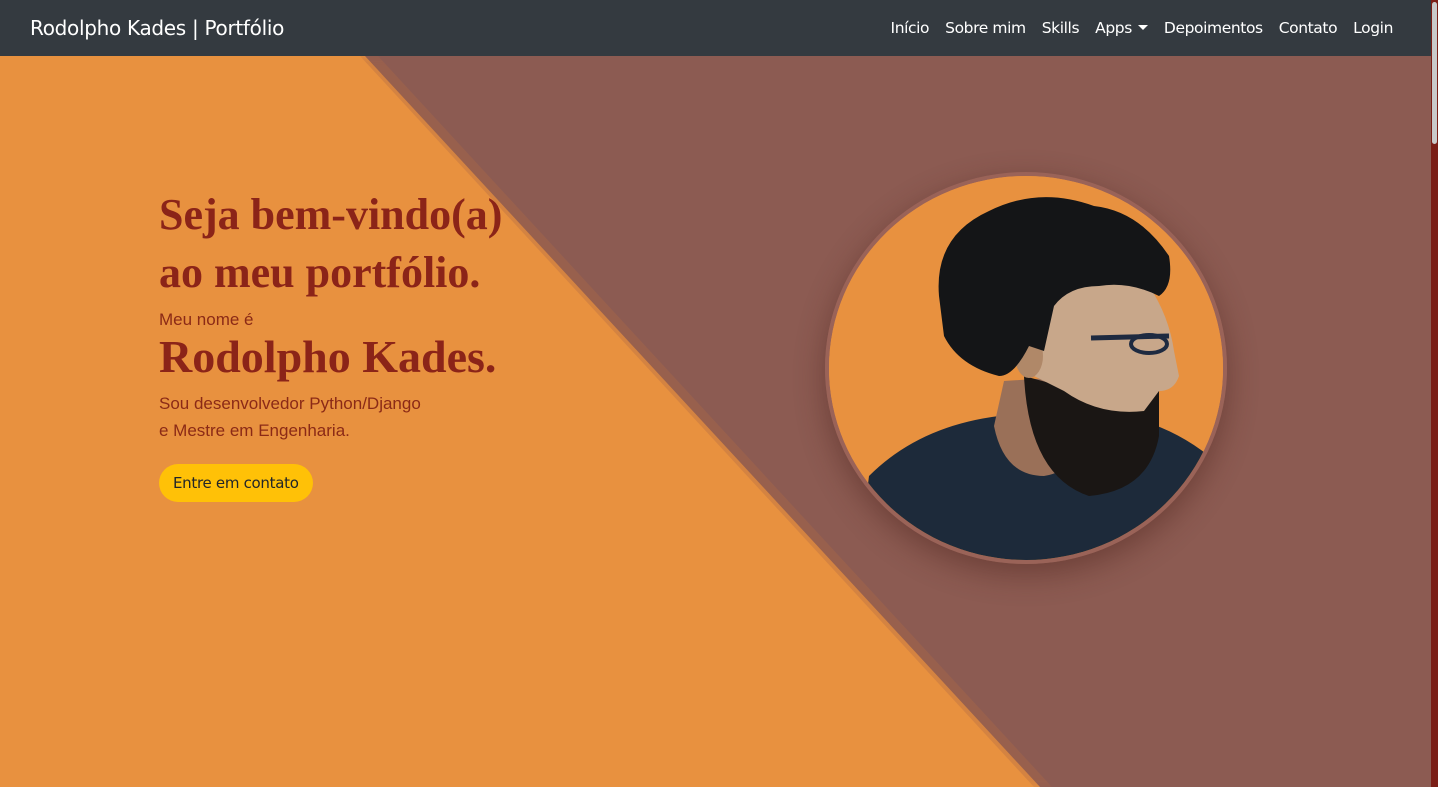 This screenshot has height=787, width=1438. Describe the element at coordinates (328, 356) in the screenshot. I see `person-name: Rodolpho Kades.` at that location.